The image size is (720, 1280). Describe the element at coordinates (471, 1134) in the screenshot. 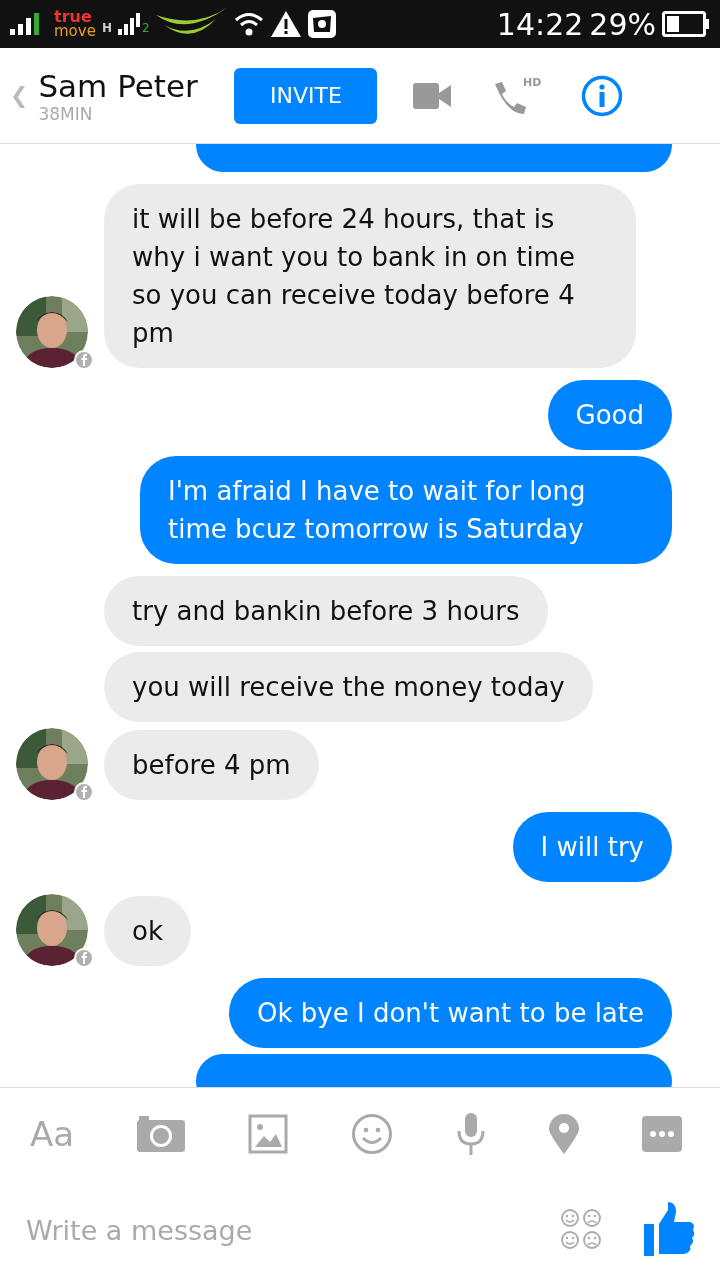

I see `microphone-icon` at that location.